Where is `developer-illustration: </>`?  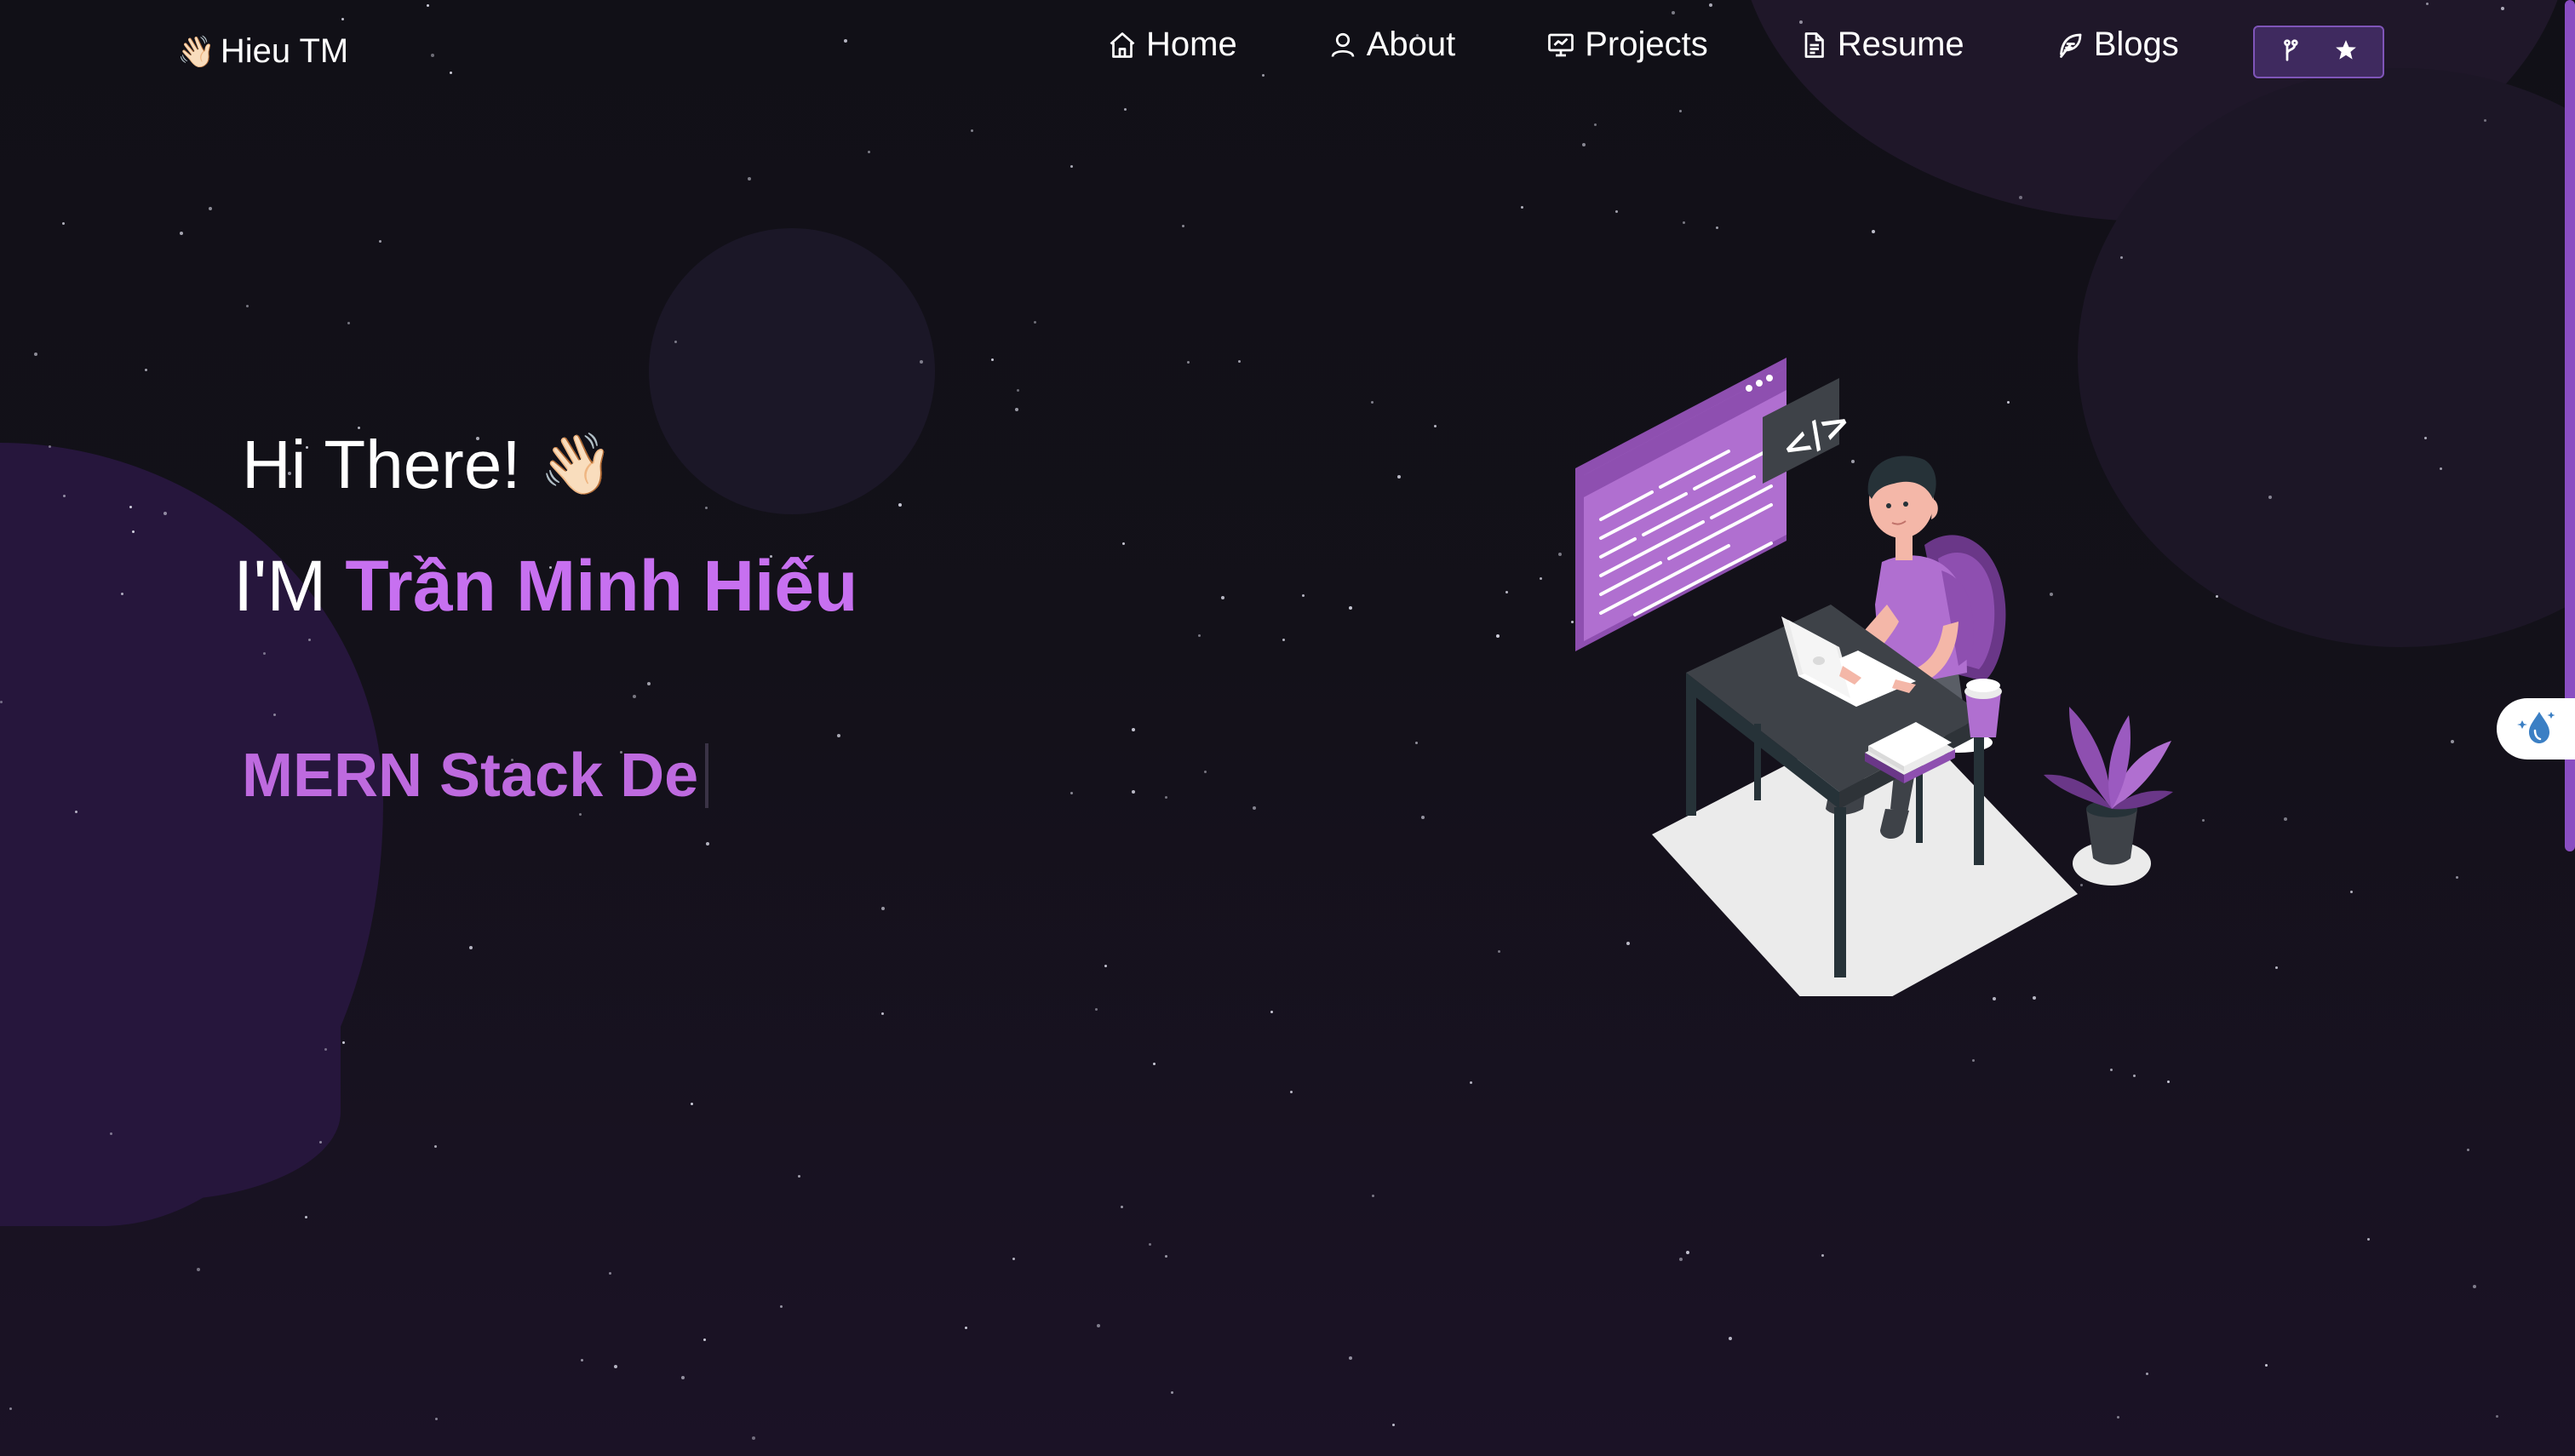
developer-illustration: </> is located at coordinates (1873, 690).